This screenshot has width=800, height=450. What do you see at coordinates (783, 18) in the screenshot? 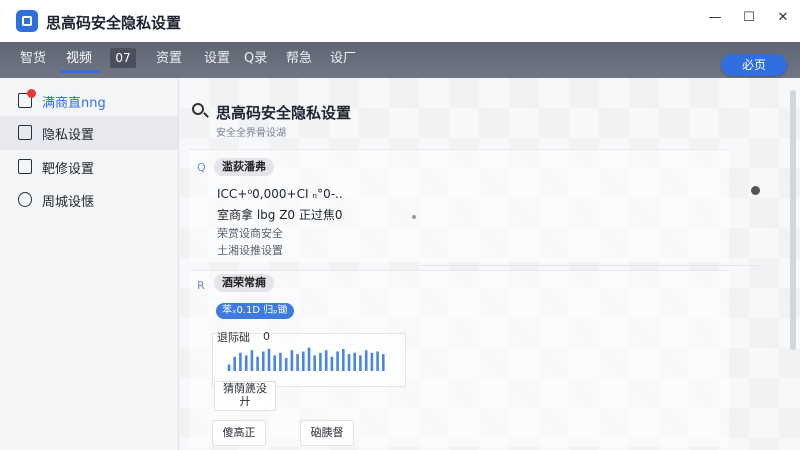
I see `close-button: ✕` at bounding box center [783, 18].